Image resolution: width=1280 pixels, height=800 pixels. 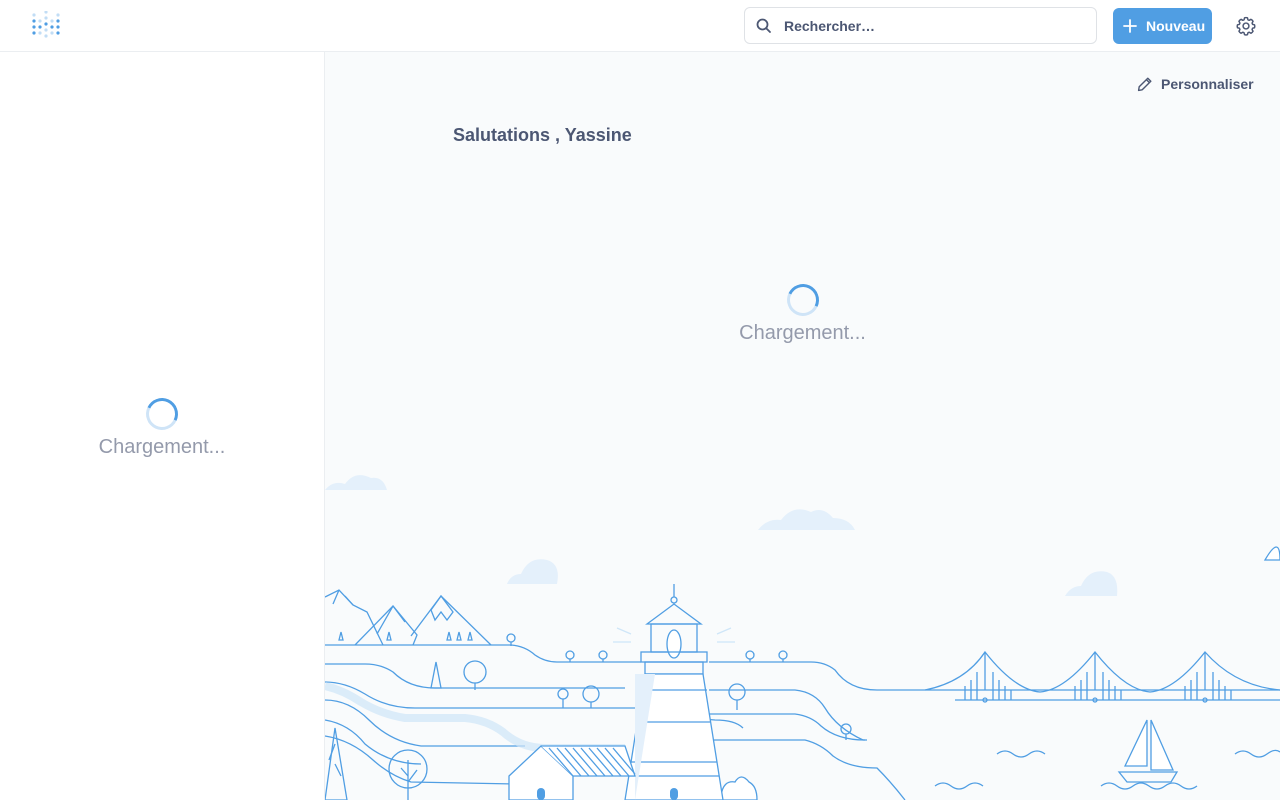 What do you see at coordinates (1102, 676) in the screenshot?
I see `bridge-graphic` at bounding box center [1102, 676].